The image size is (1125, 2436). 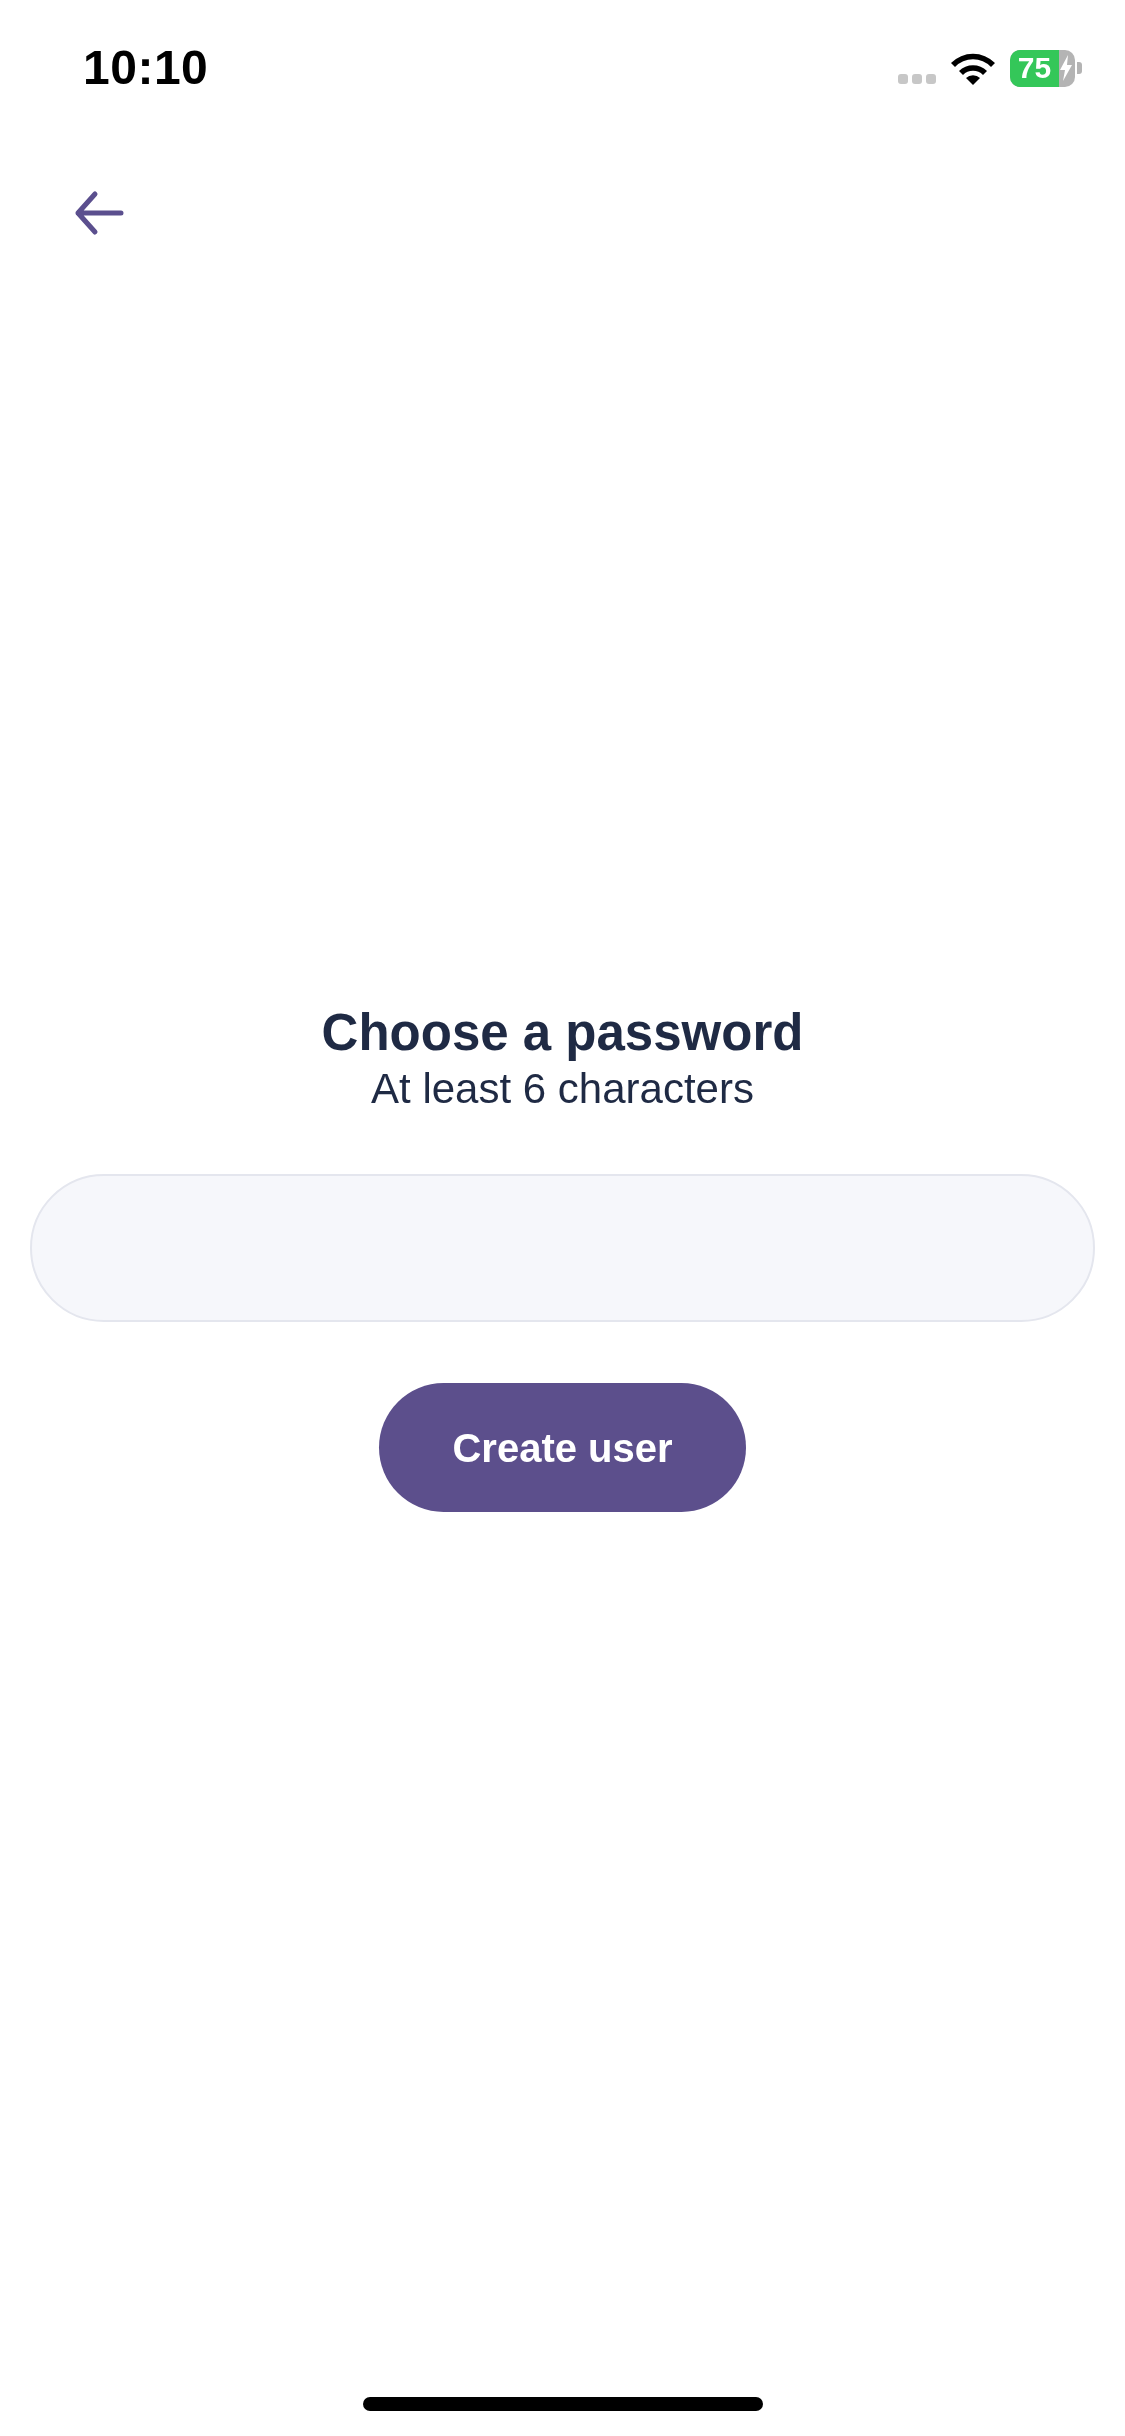 I want to click on battery-cap-icon, so click(x=1079, y=68).